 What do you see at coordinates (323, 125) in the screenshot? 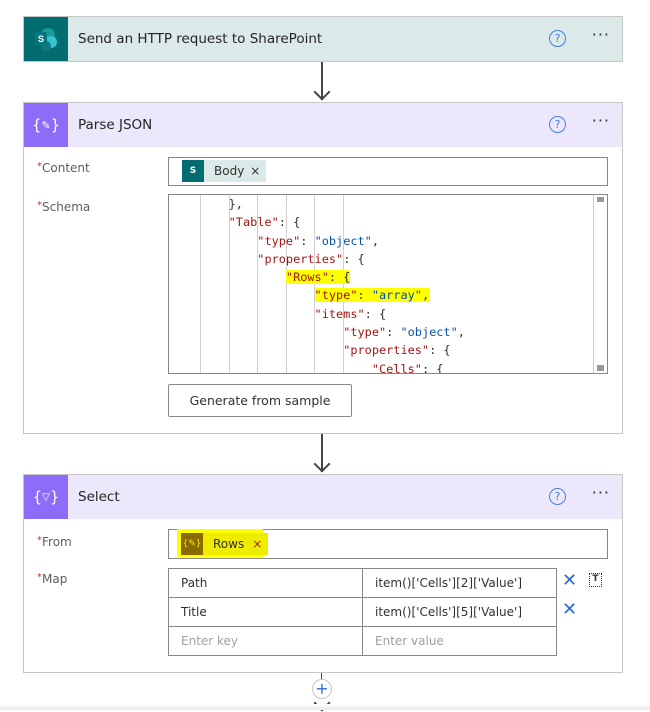
I see `action-header: {✎} Parse JSON ? ···` at bounding box center [323, 125].